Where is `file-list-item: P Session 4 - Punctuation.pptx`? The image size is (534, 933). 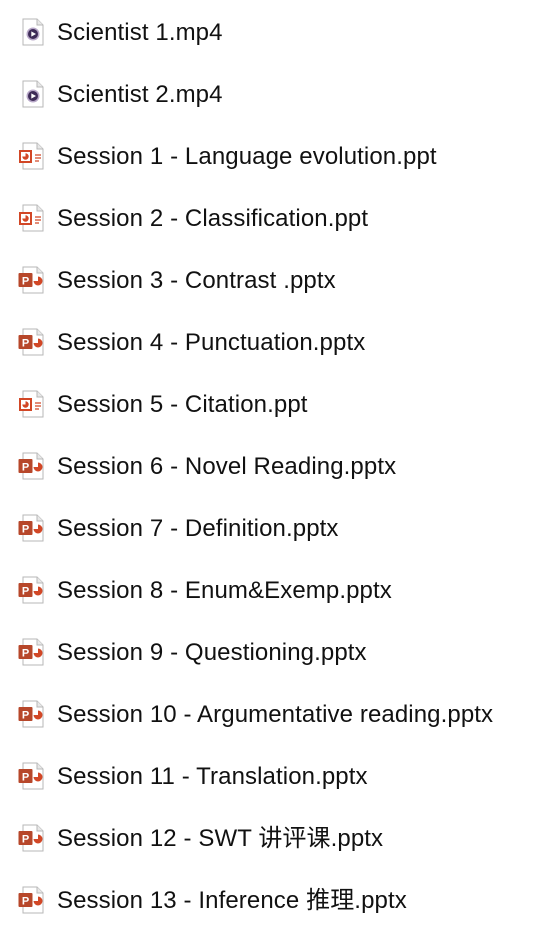
file-list-item: P Session 4 - Punctuation.pptx is located at coordinates (267, 343).